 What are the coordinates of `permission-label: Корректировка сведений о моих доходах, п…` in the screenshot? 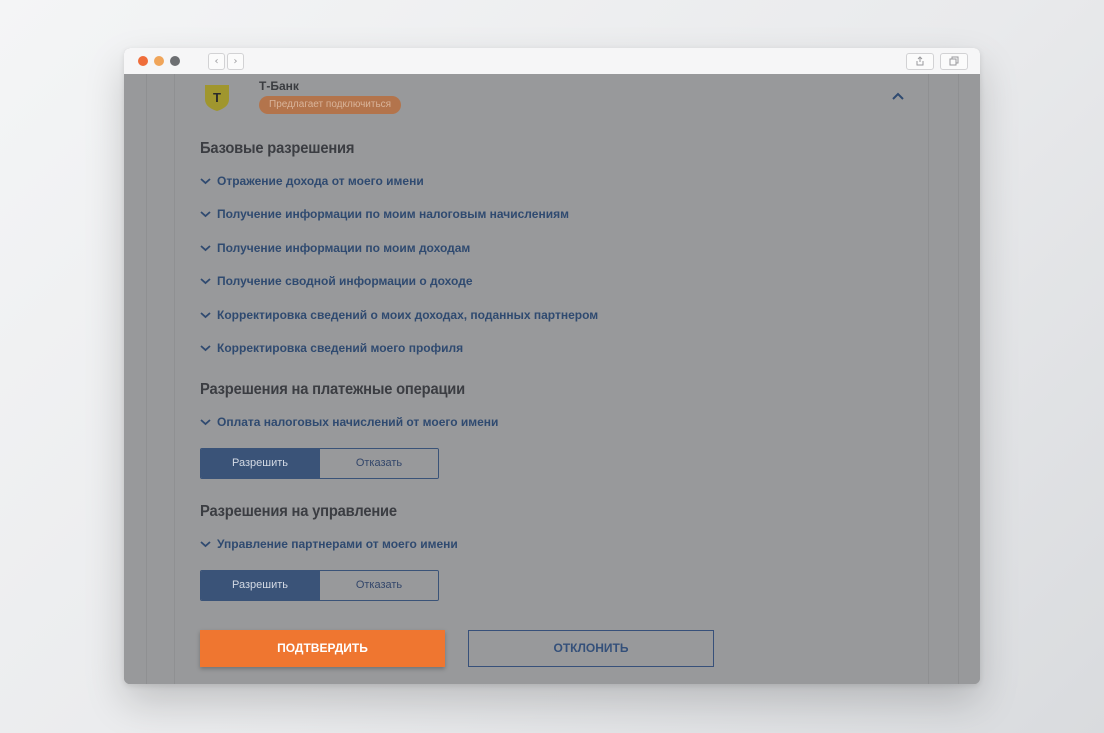 It's located at (408, 315).